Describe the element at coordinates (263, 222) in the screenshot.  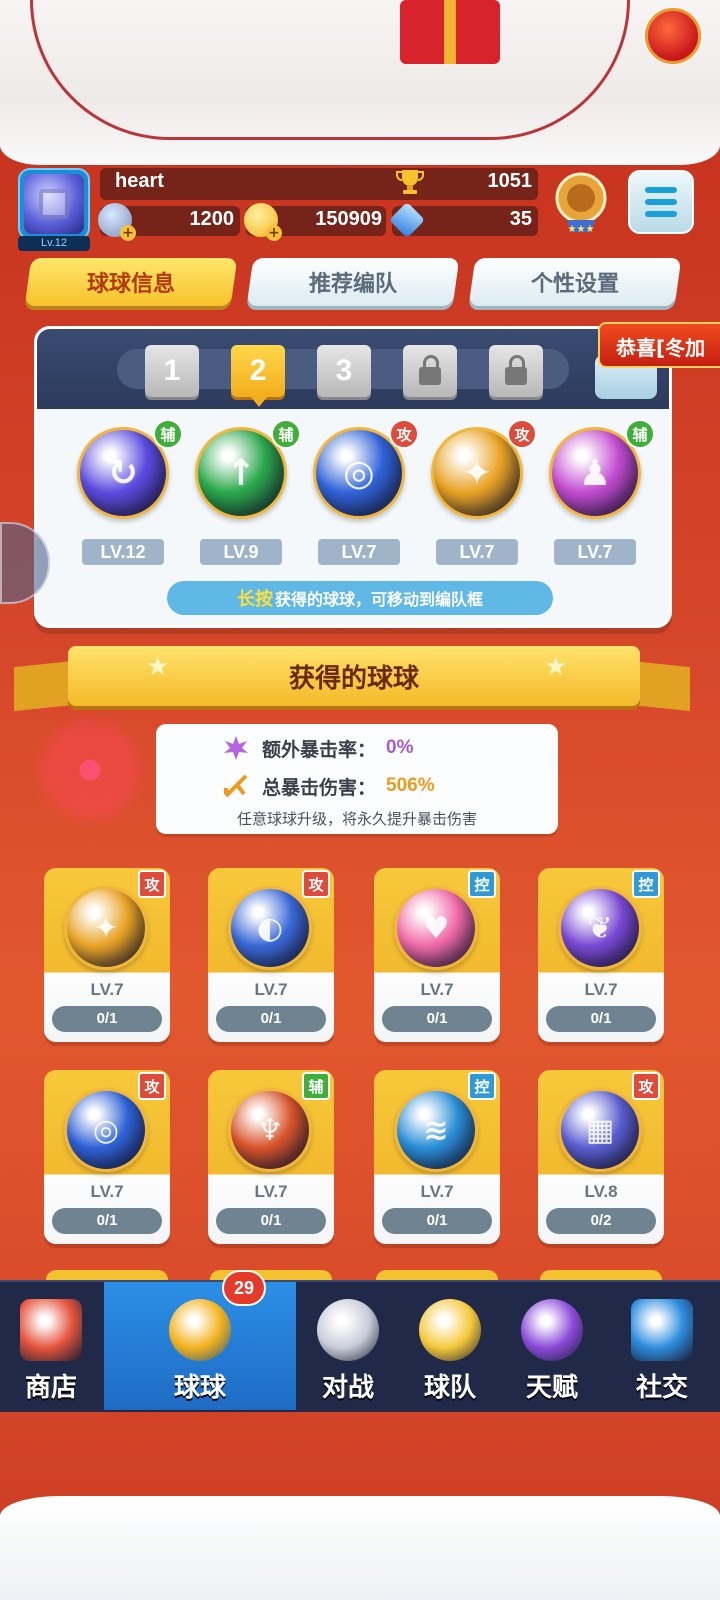
I see `gold-coin-icon: +` at that location.